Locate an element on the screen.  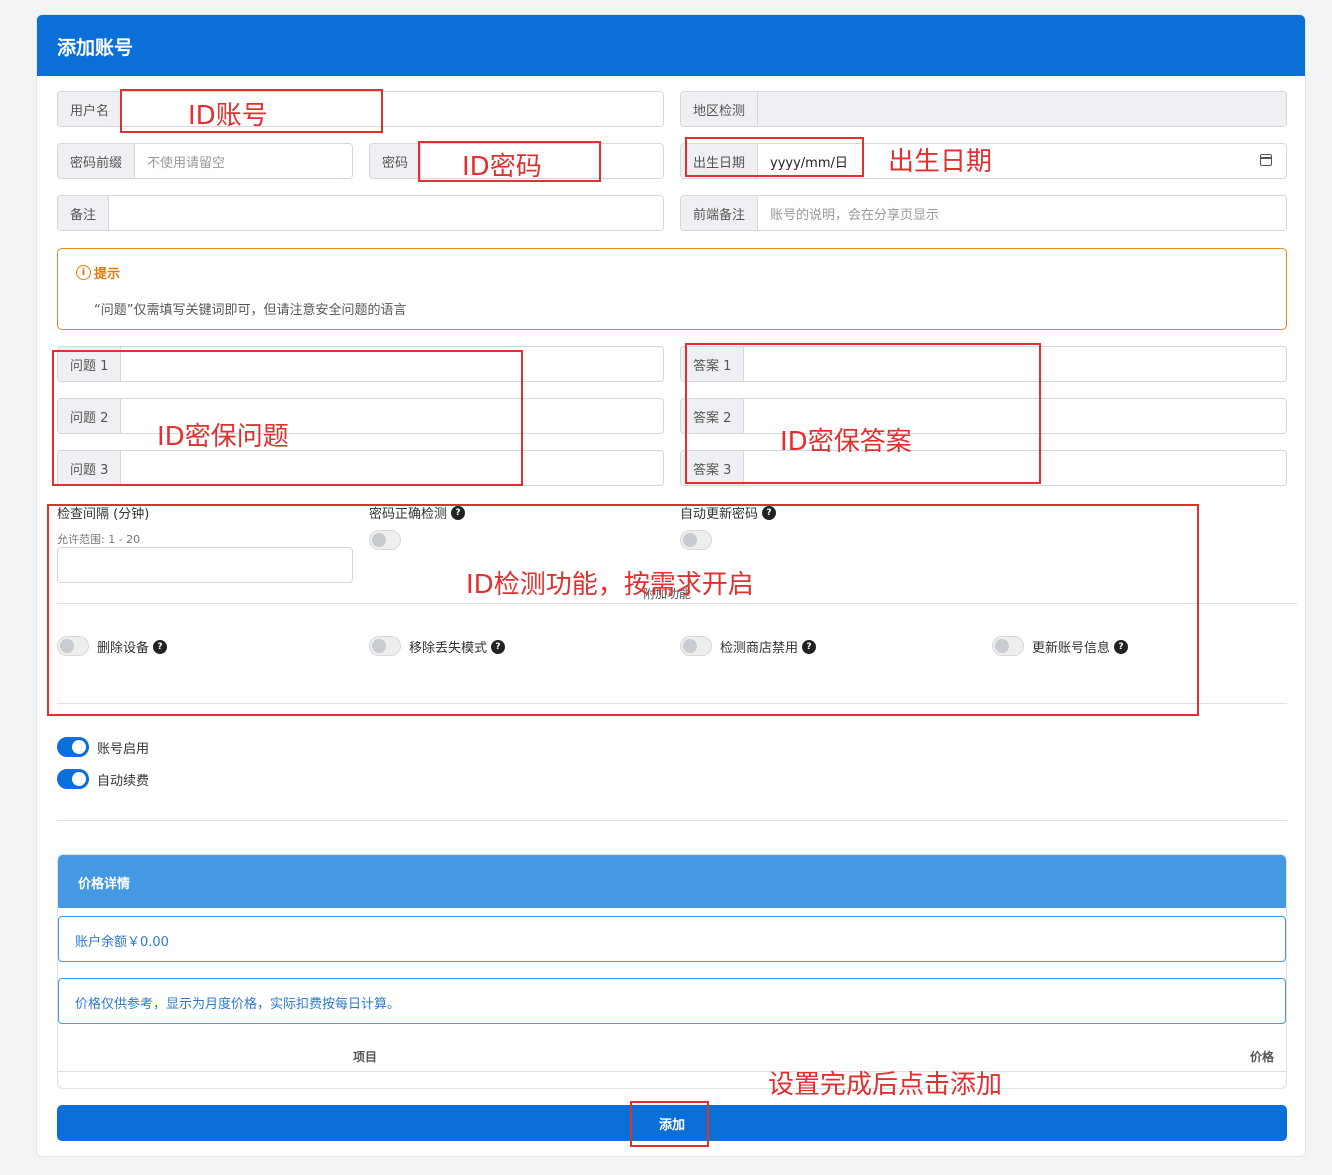
auto-renew-toggle is located at coordinates (73, 779).